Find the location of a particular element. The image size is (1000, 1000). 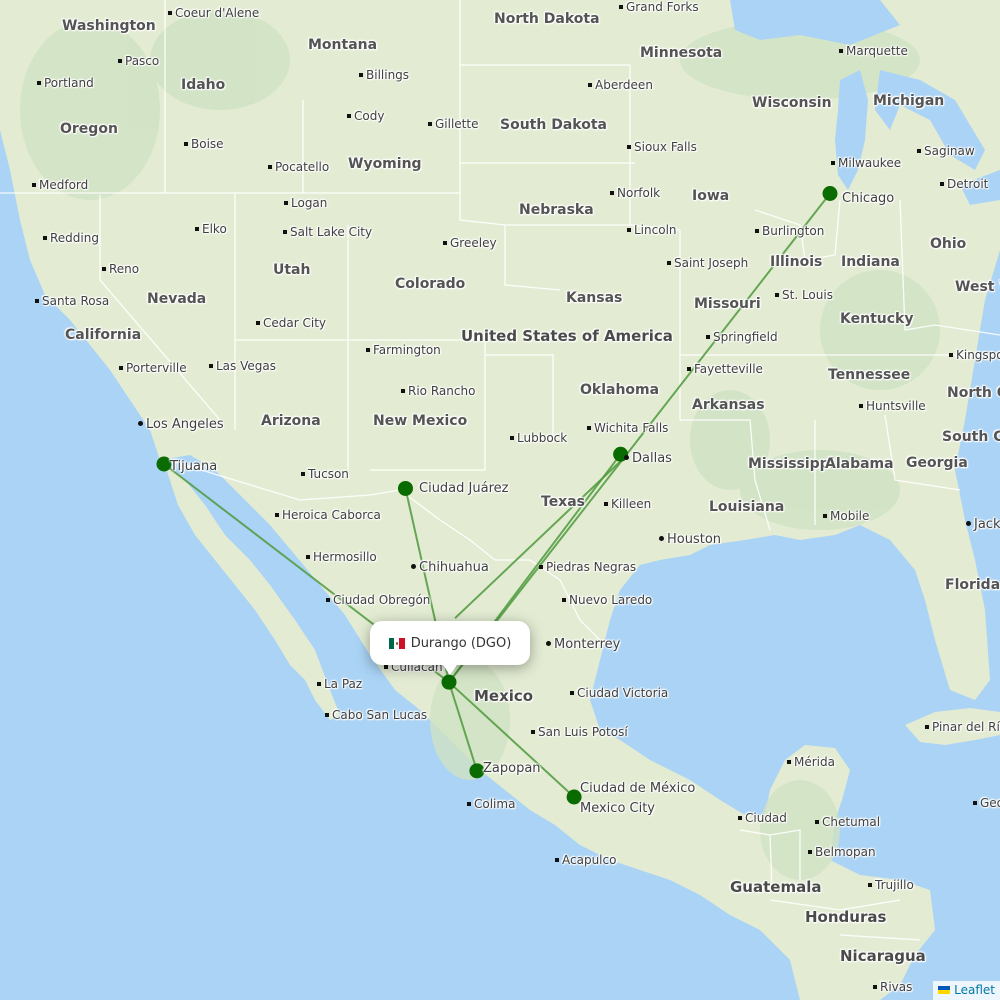

airport-city-label: Zapopan is located at coordinates (512, 769).